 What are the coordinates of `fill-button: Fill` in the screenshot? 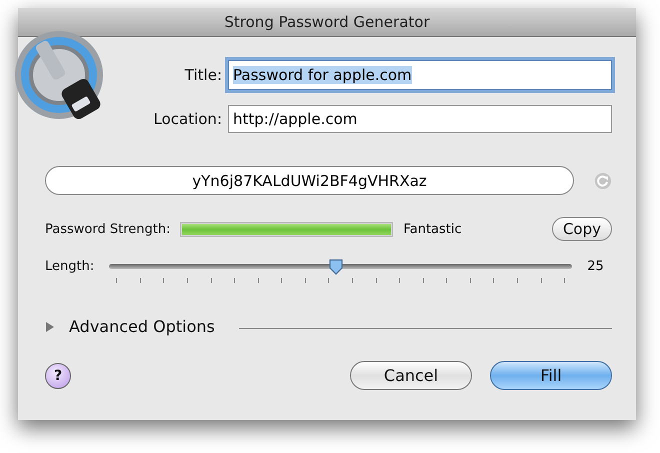 It's located at (551, 375).